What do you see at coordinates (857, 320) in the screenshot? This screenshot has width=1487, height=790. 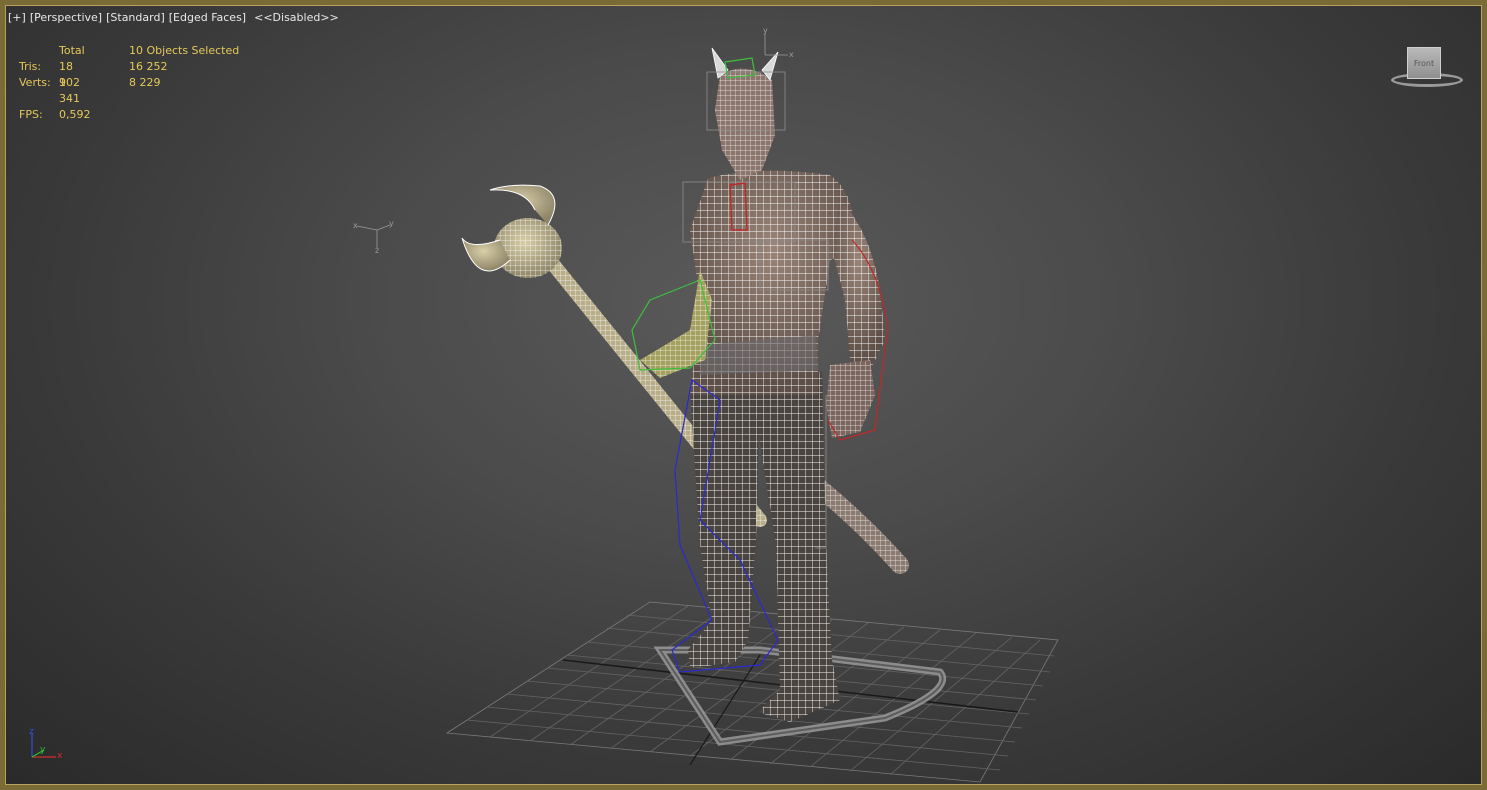 I see `character-right-arm` at bounding box center [857, 320].